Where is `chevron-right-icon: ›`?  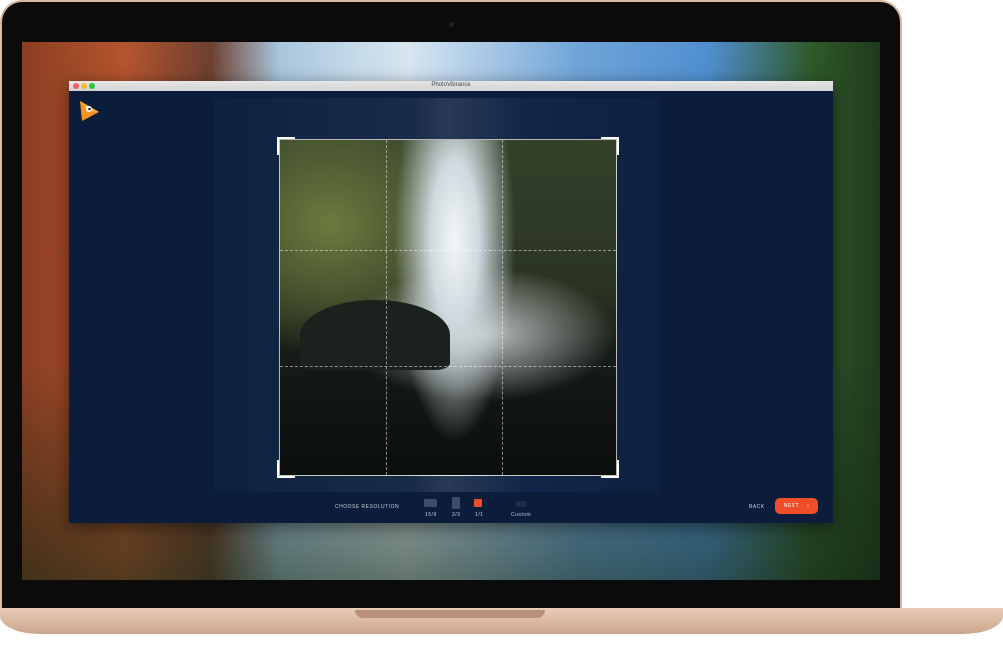
chevron-right-icon: › is located at coordinates (808, 506).